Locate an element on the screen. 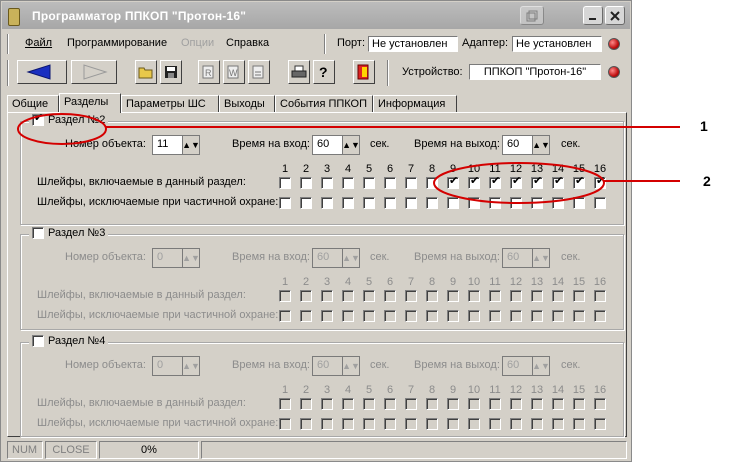  highlight-ellipse-loops is located at coordinates (519, 183).